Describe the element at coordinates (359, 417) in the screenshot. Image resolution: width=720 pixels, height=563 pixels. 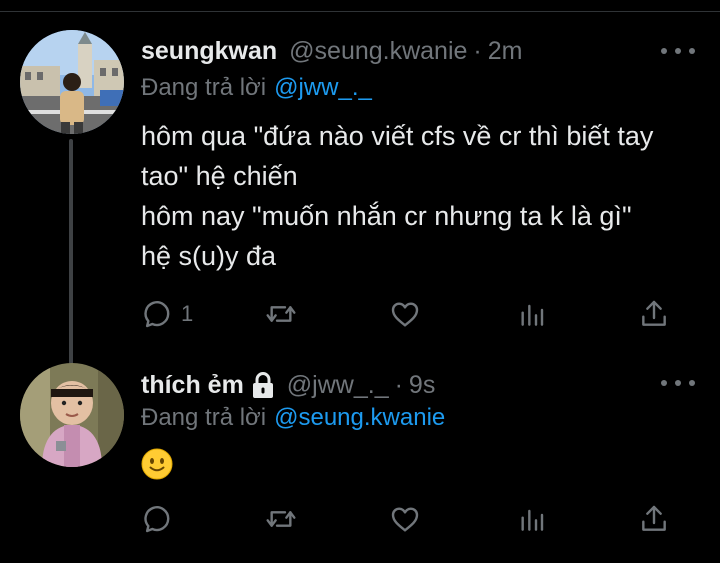
I see `mention-link: @seung.kwanie` at that location.